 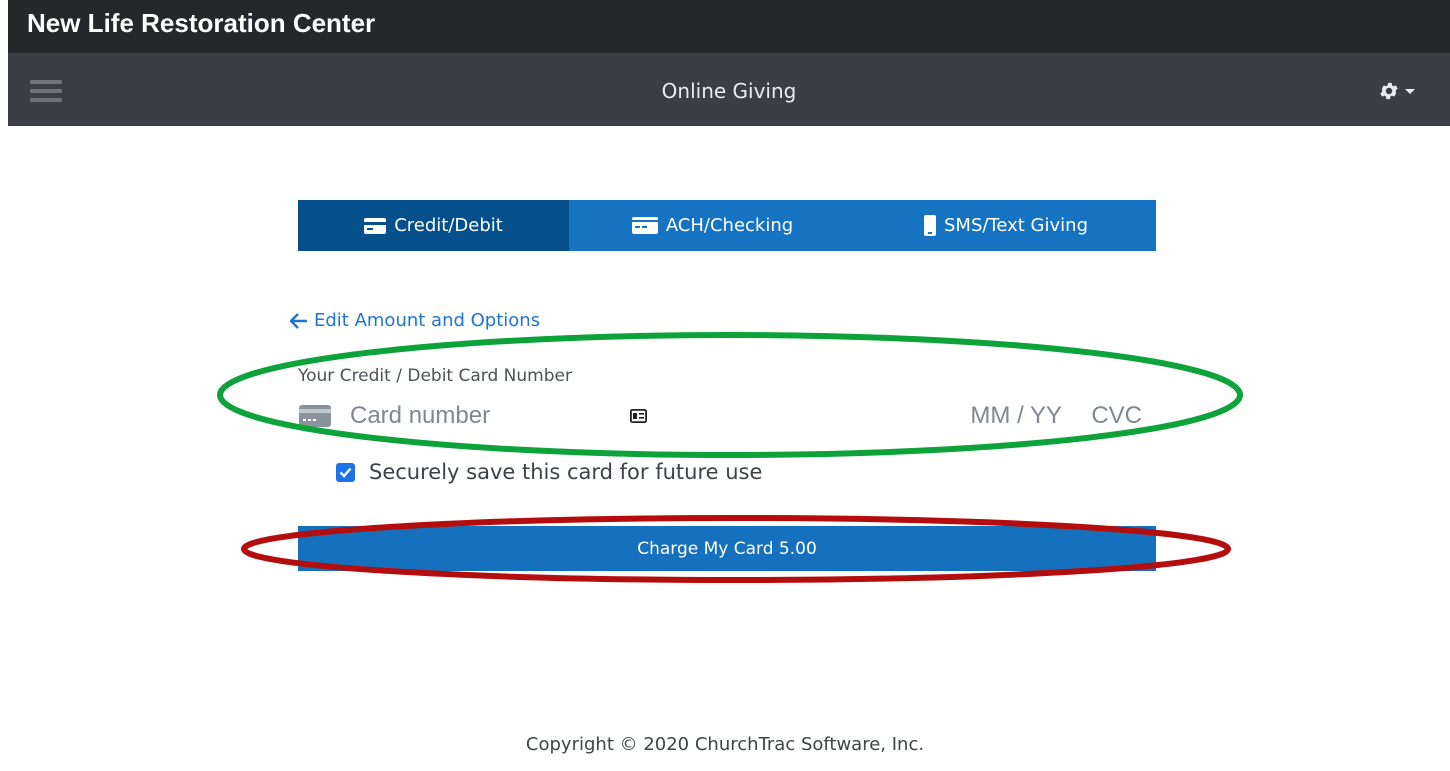 I want to click on cvc-input, so click(x=1105, y=416).